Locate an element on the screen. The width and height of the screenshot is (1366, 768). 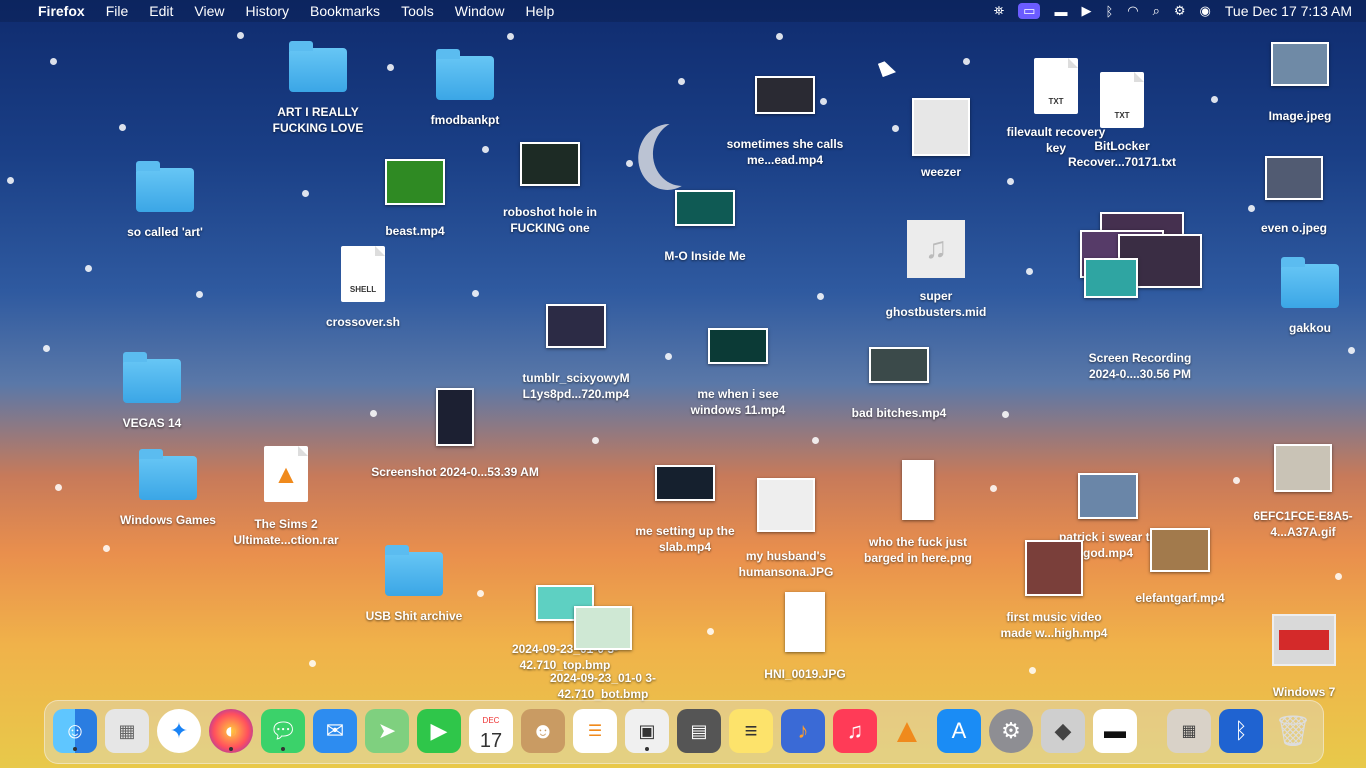
music-icon: ♫ is located at coordinates (855, 731).